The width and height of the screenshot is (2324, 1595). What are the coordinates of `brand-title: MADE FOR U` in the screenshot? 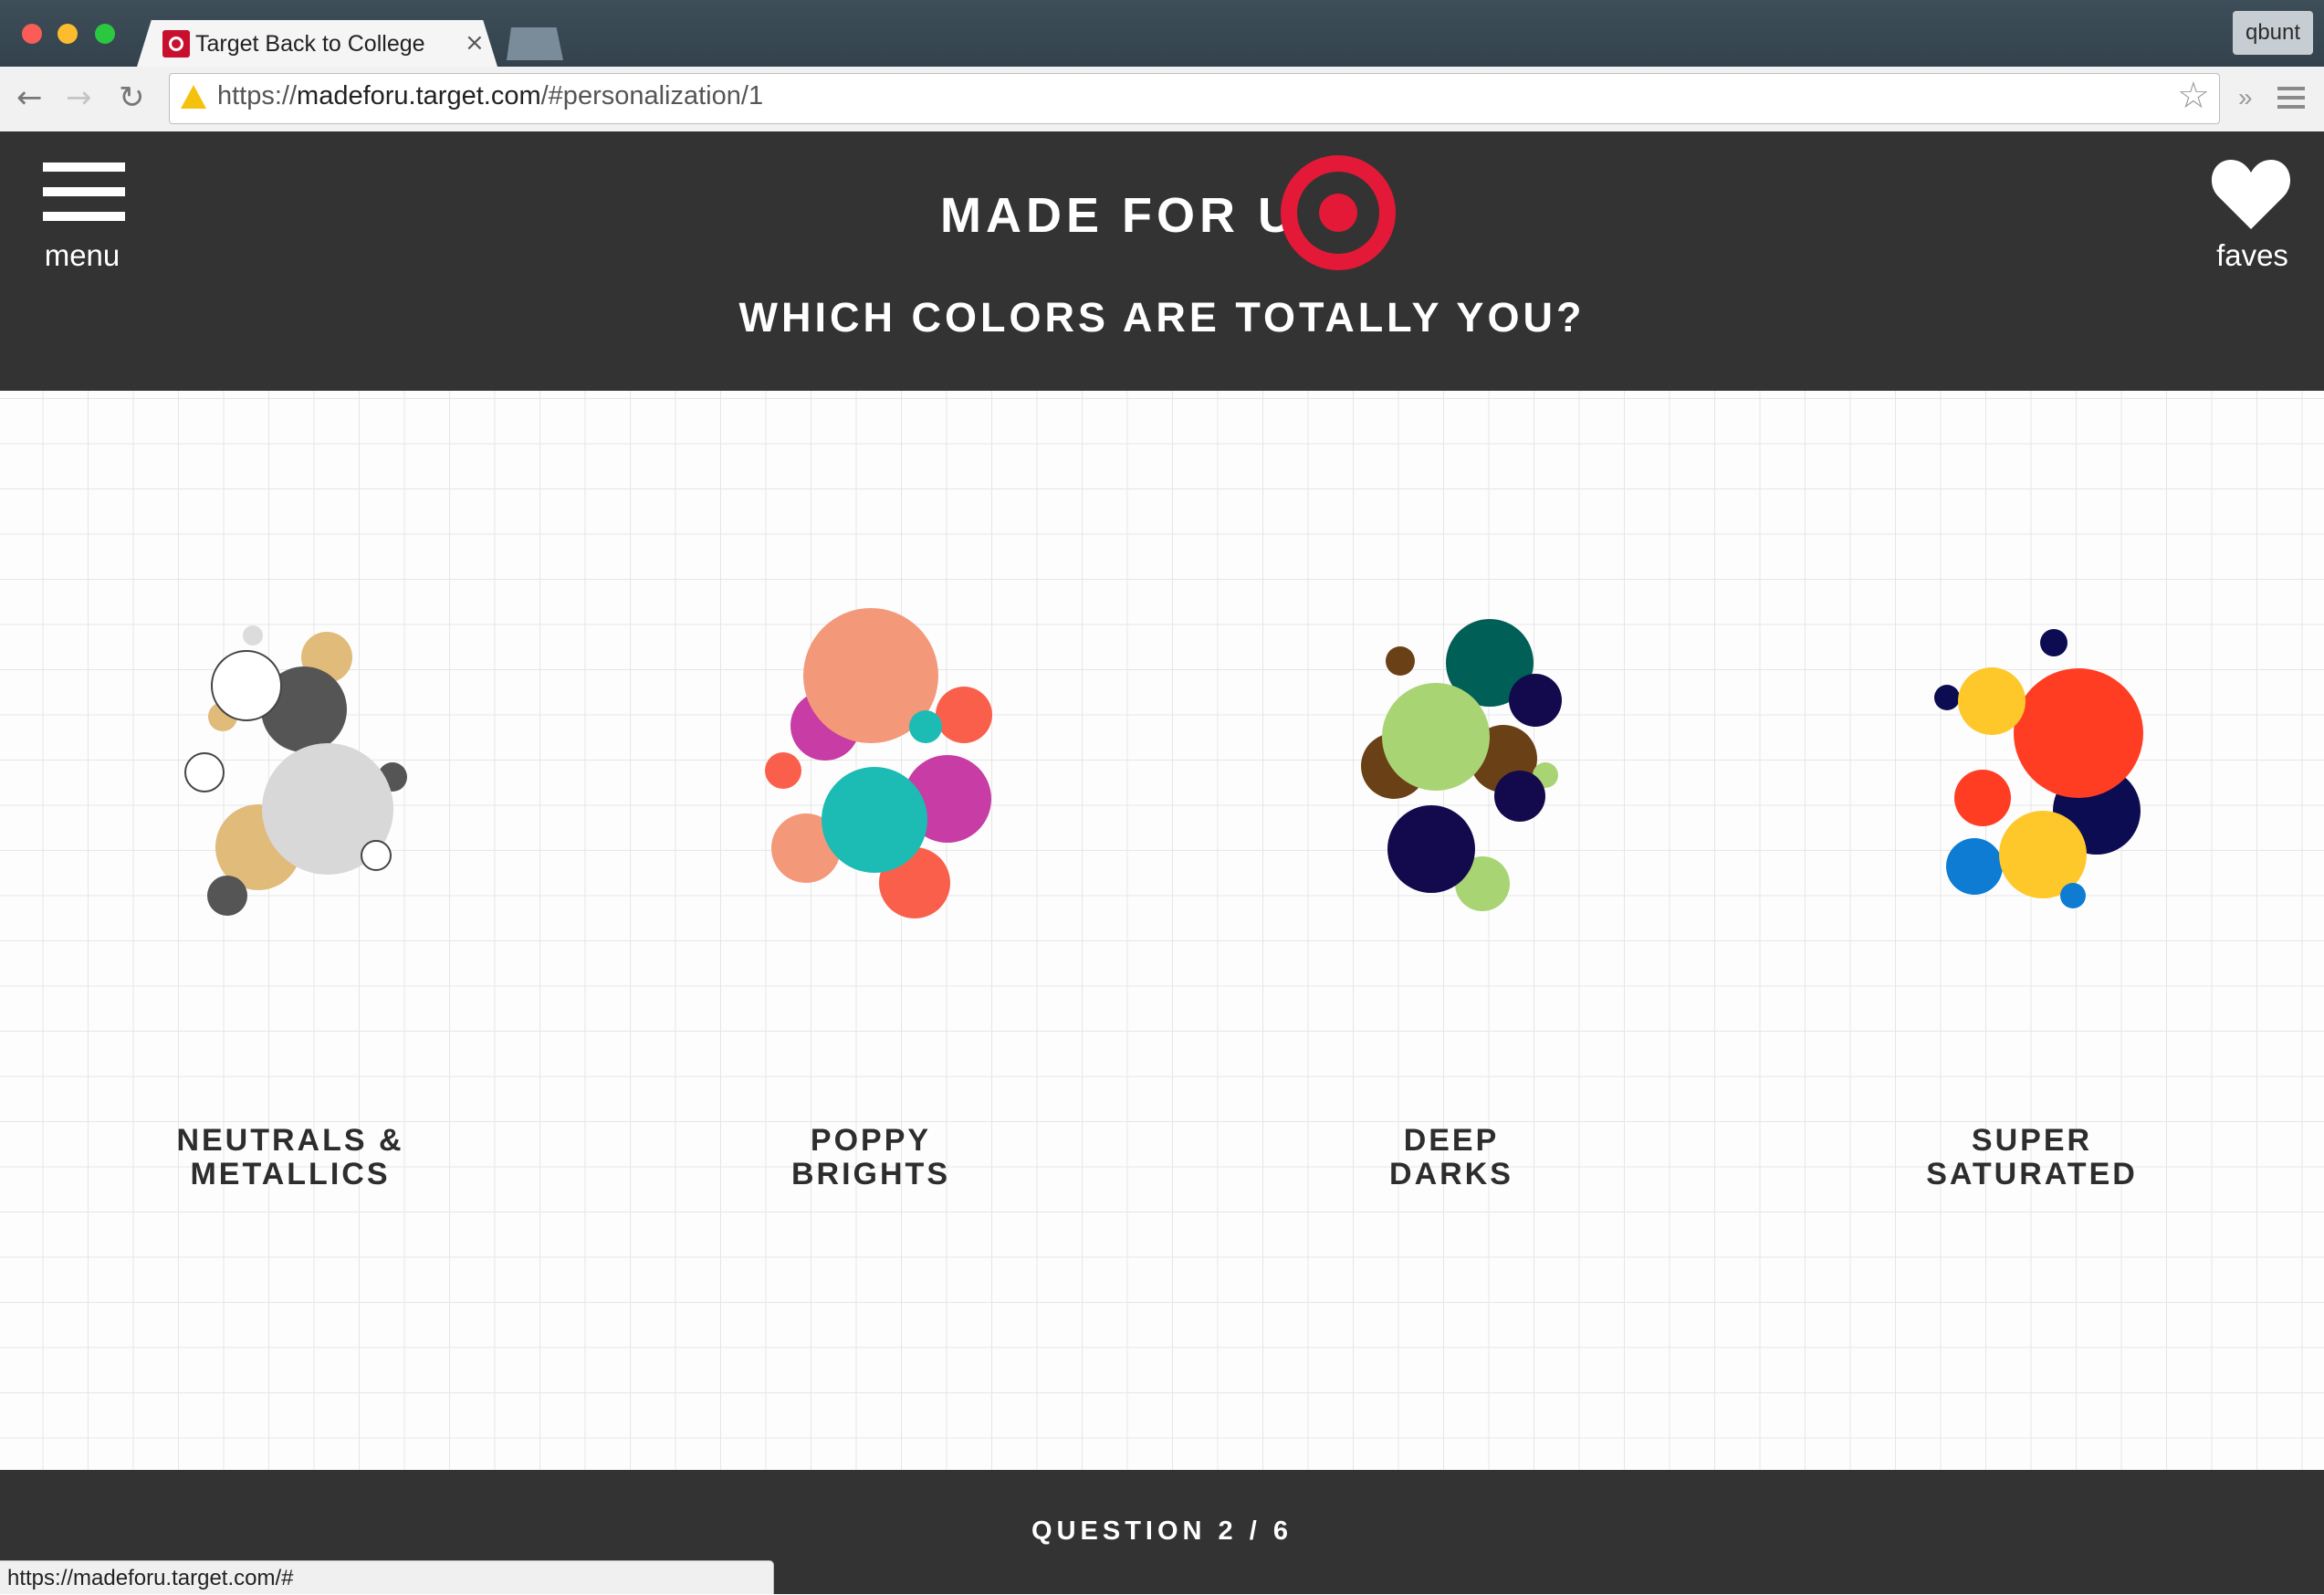 It's located at (1119, 215).